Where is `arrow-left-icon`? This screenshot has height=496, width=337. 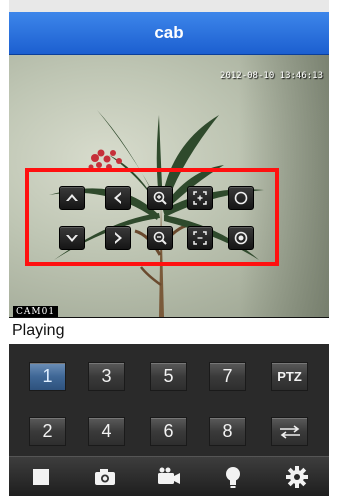 arrow-left-icon is located at coordinates (117, 198).